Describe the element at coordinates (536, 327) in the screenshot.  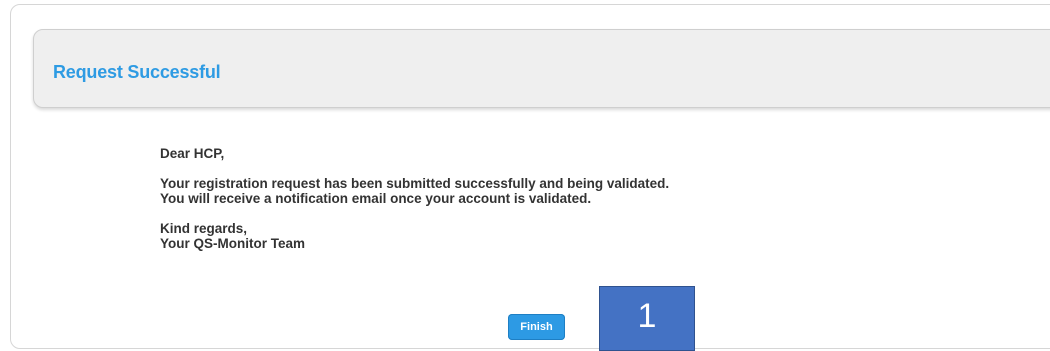
I see `finish-button: Finish` at that location.